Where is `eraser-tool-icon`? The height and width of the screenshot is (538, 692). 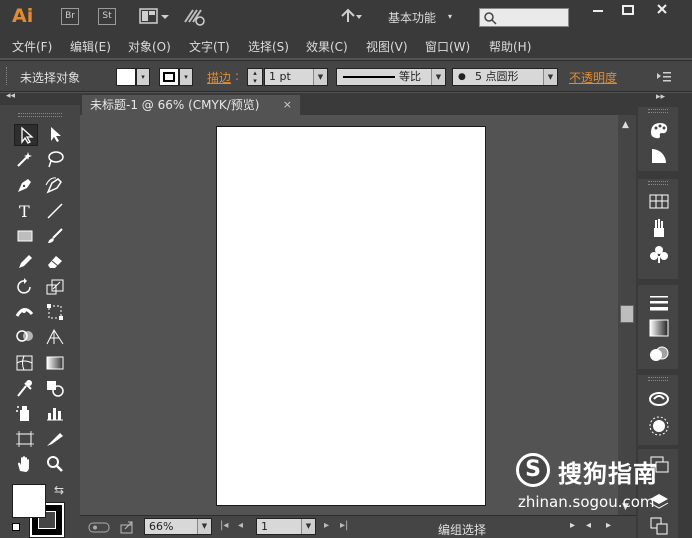
eraser-tool-icon is located at coordinates (56, 262).